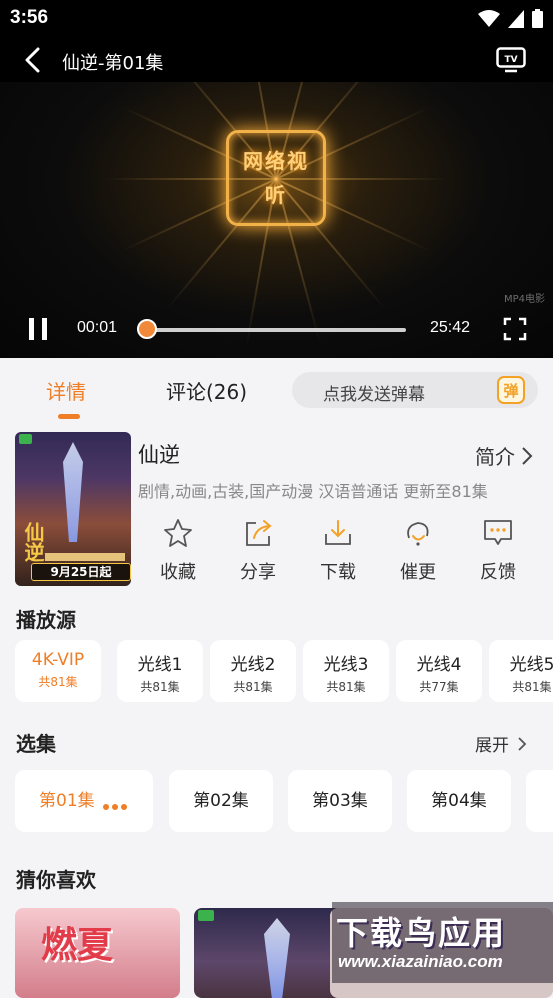  Describe the element at coordinates (38, 329) in the screenshot. I see `pause-icon` at that location.